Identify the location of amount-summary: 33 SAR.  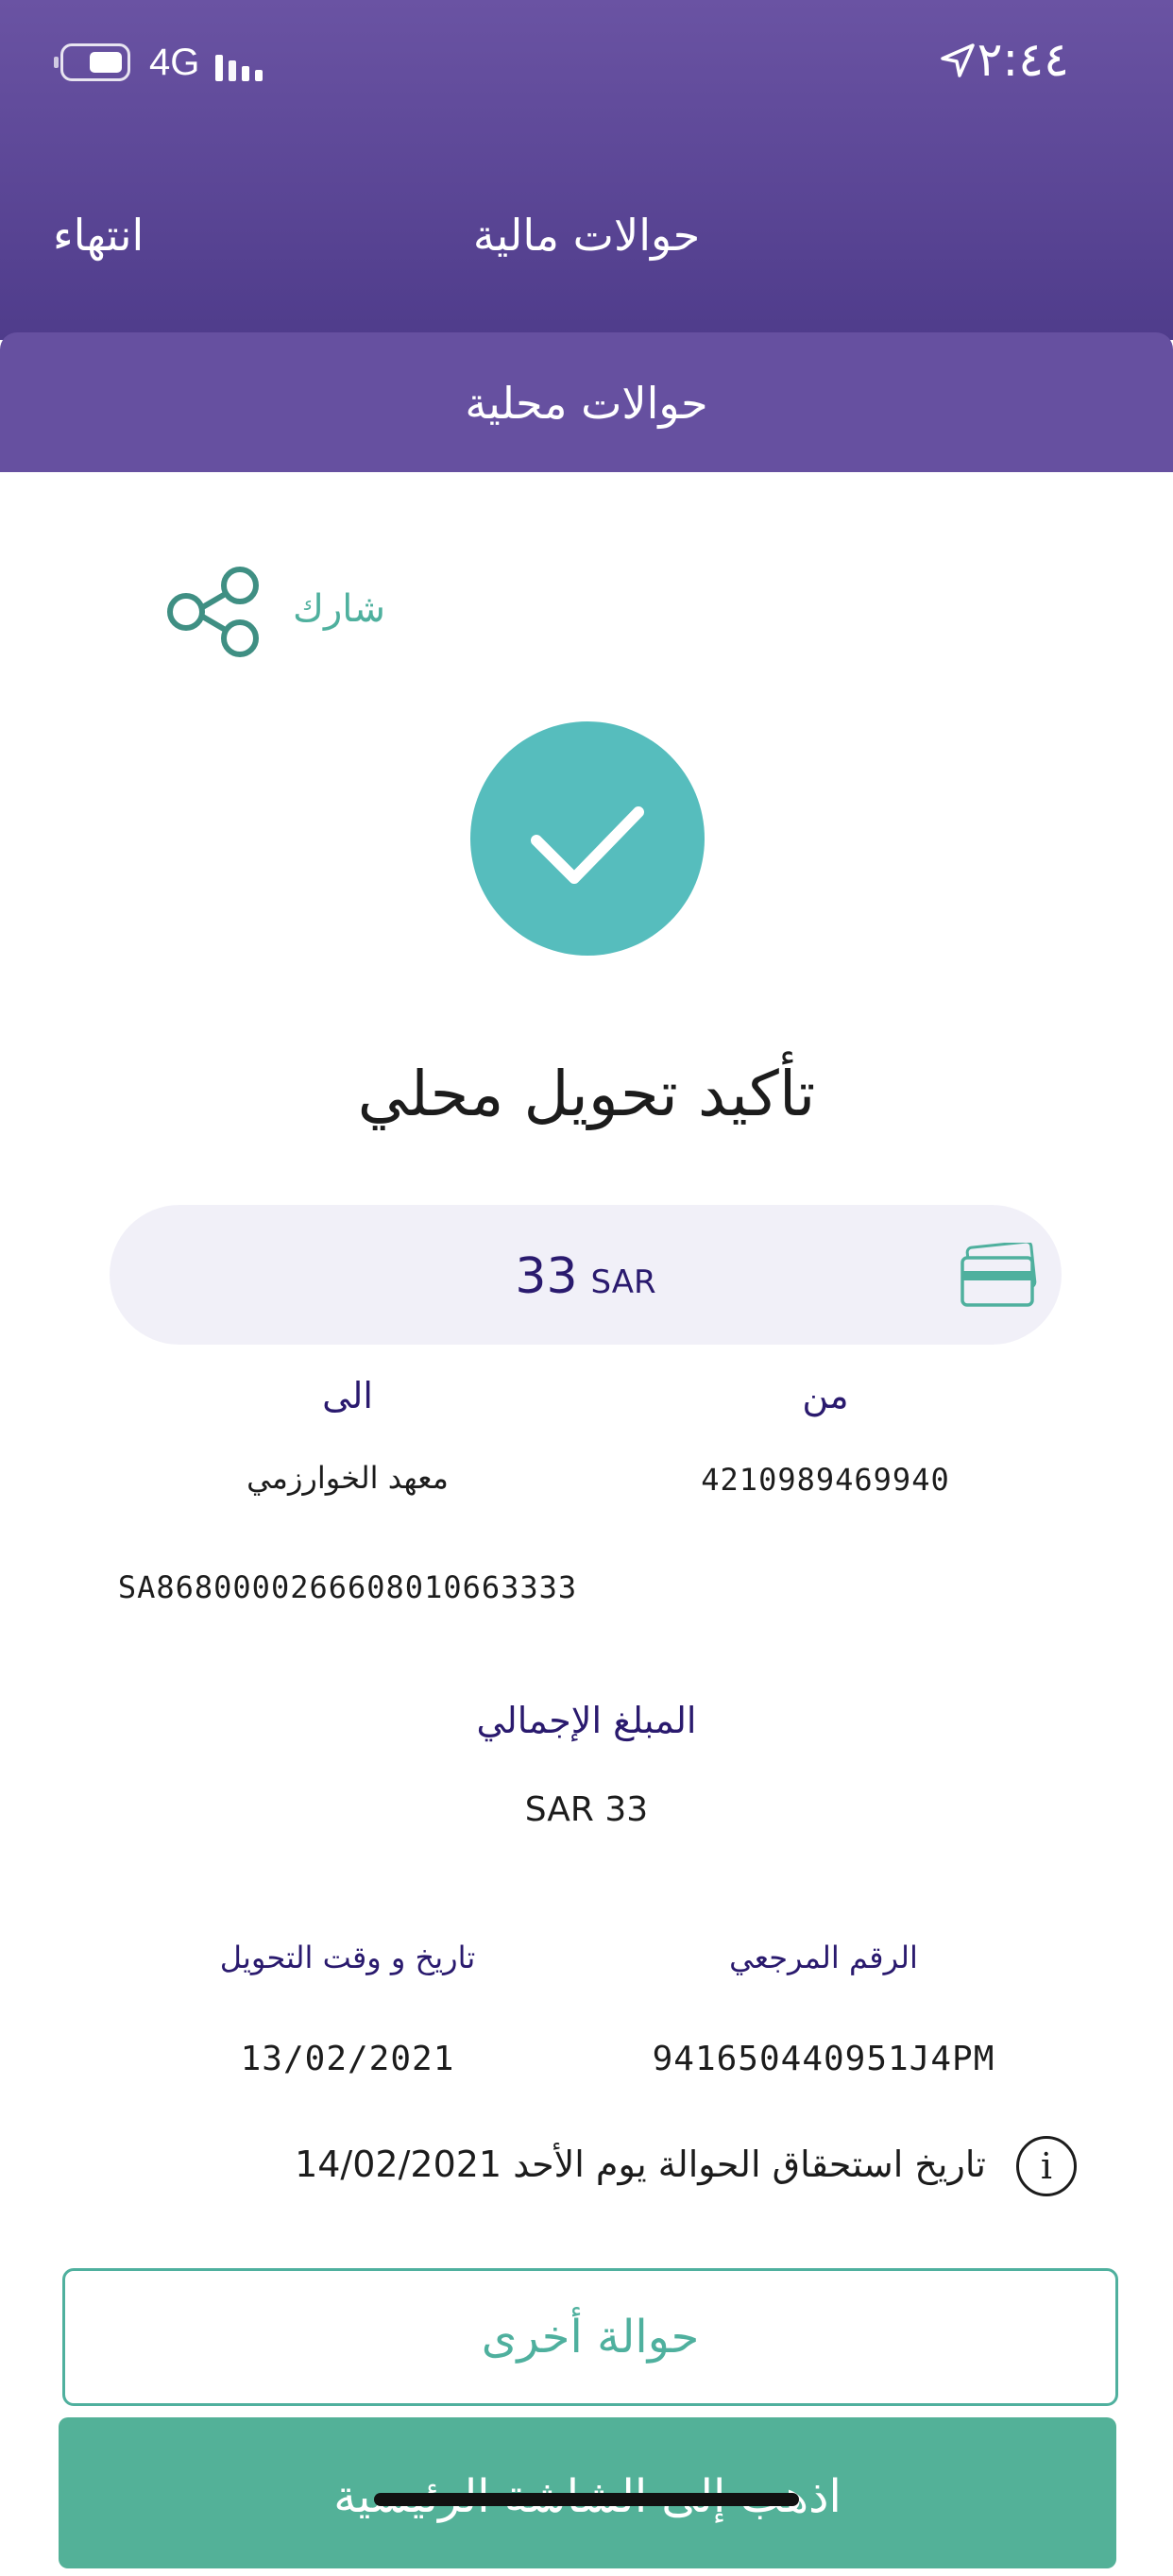
(586, 1275).